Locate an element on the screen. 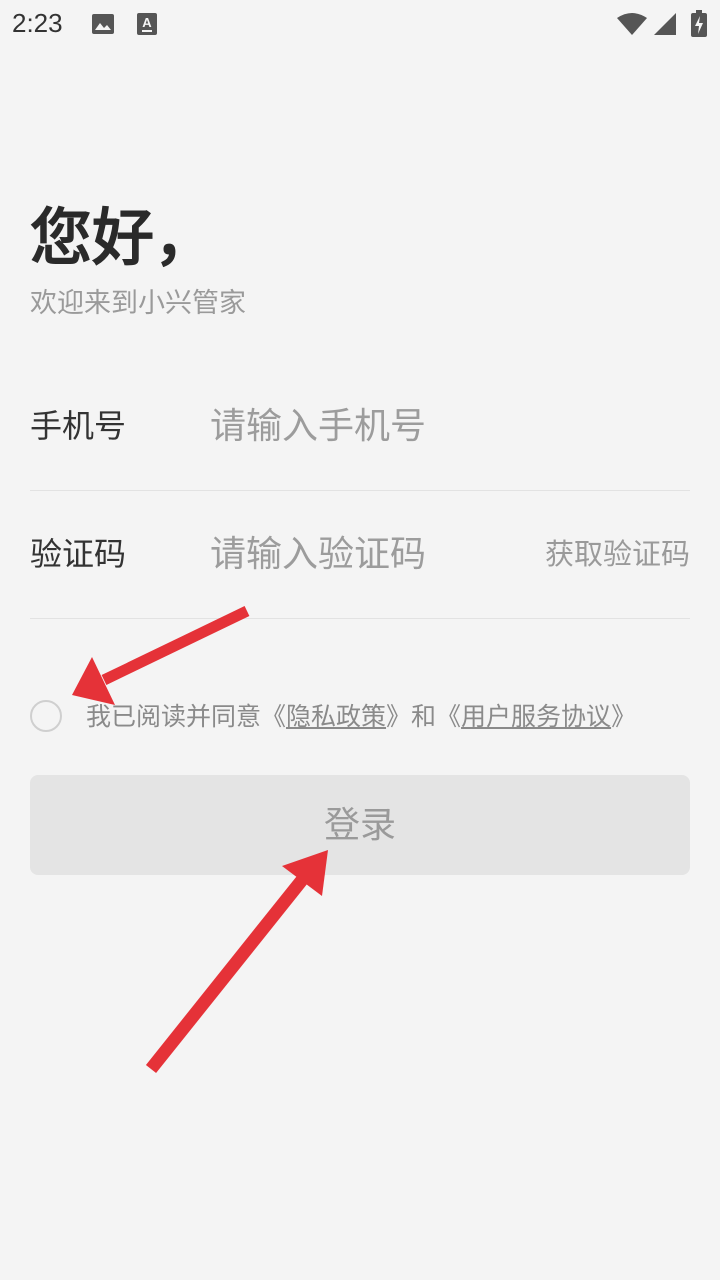  agreement-checkbox is located at coordinates (46, 716).